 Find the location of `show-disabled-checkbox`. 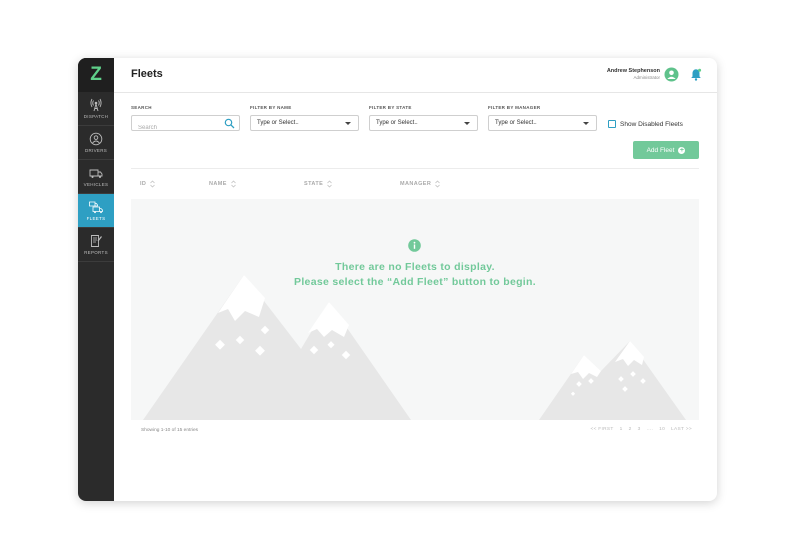

show-disabled-checkbox is located at coordinates (612, 124).